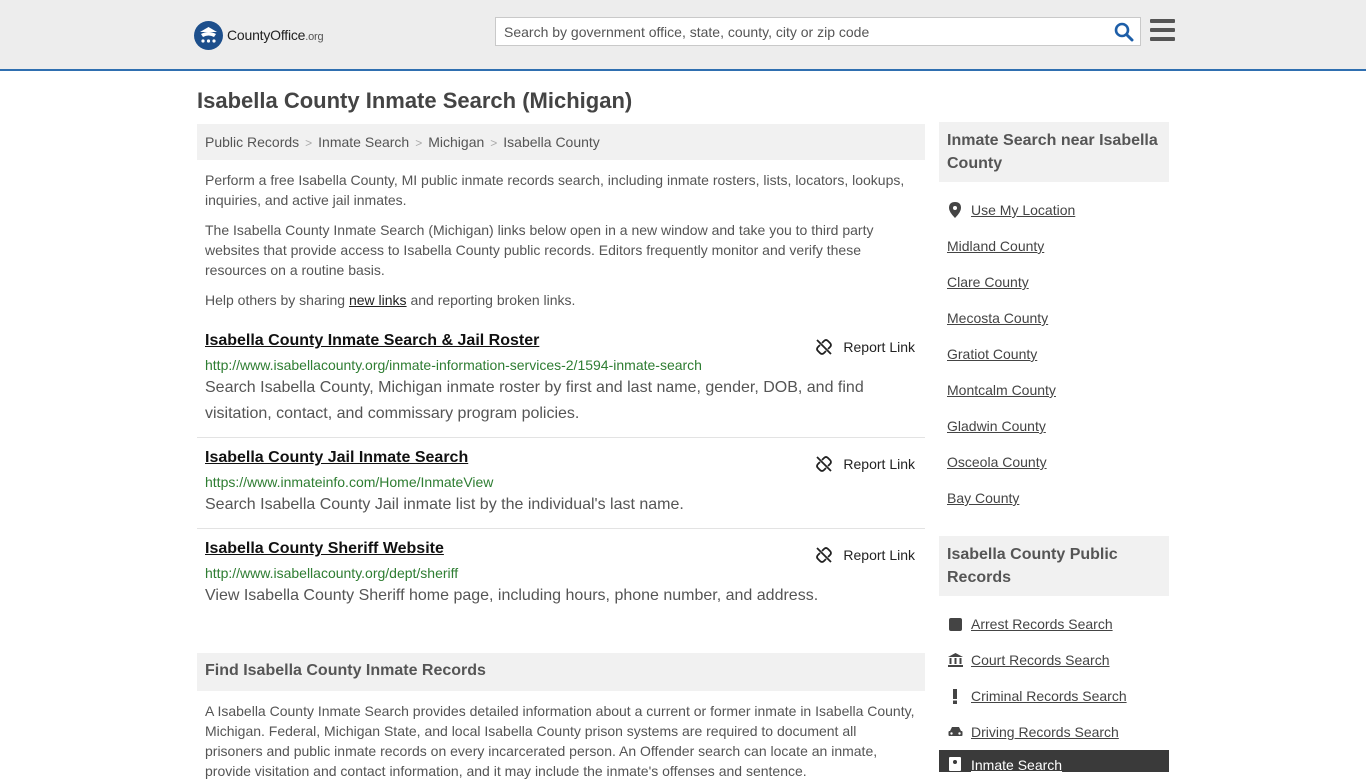 Image resolution: width=1366 pixels, height=781 pixels. I want to click on arrest-records-link: Arrest Records Search, so click(1054, 624).